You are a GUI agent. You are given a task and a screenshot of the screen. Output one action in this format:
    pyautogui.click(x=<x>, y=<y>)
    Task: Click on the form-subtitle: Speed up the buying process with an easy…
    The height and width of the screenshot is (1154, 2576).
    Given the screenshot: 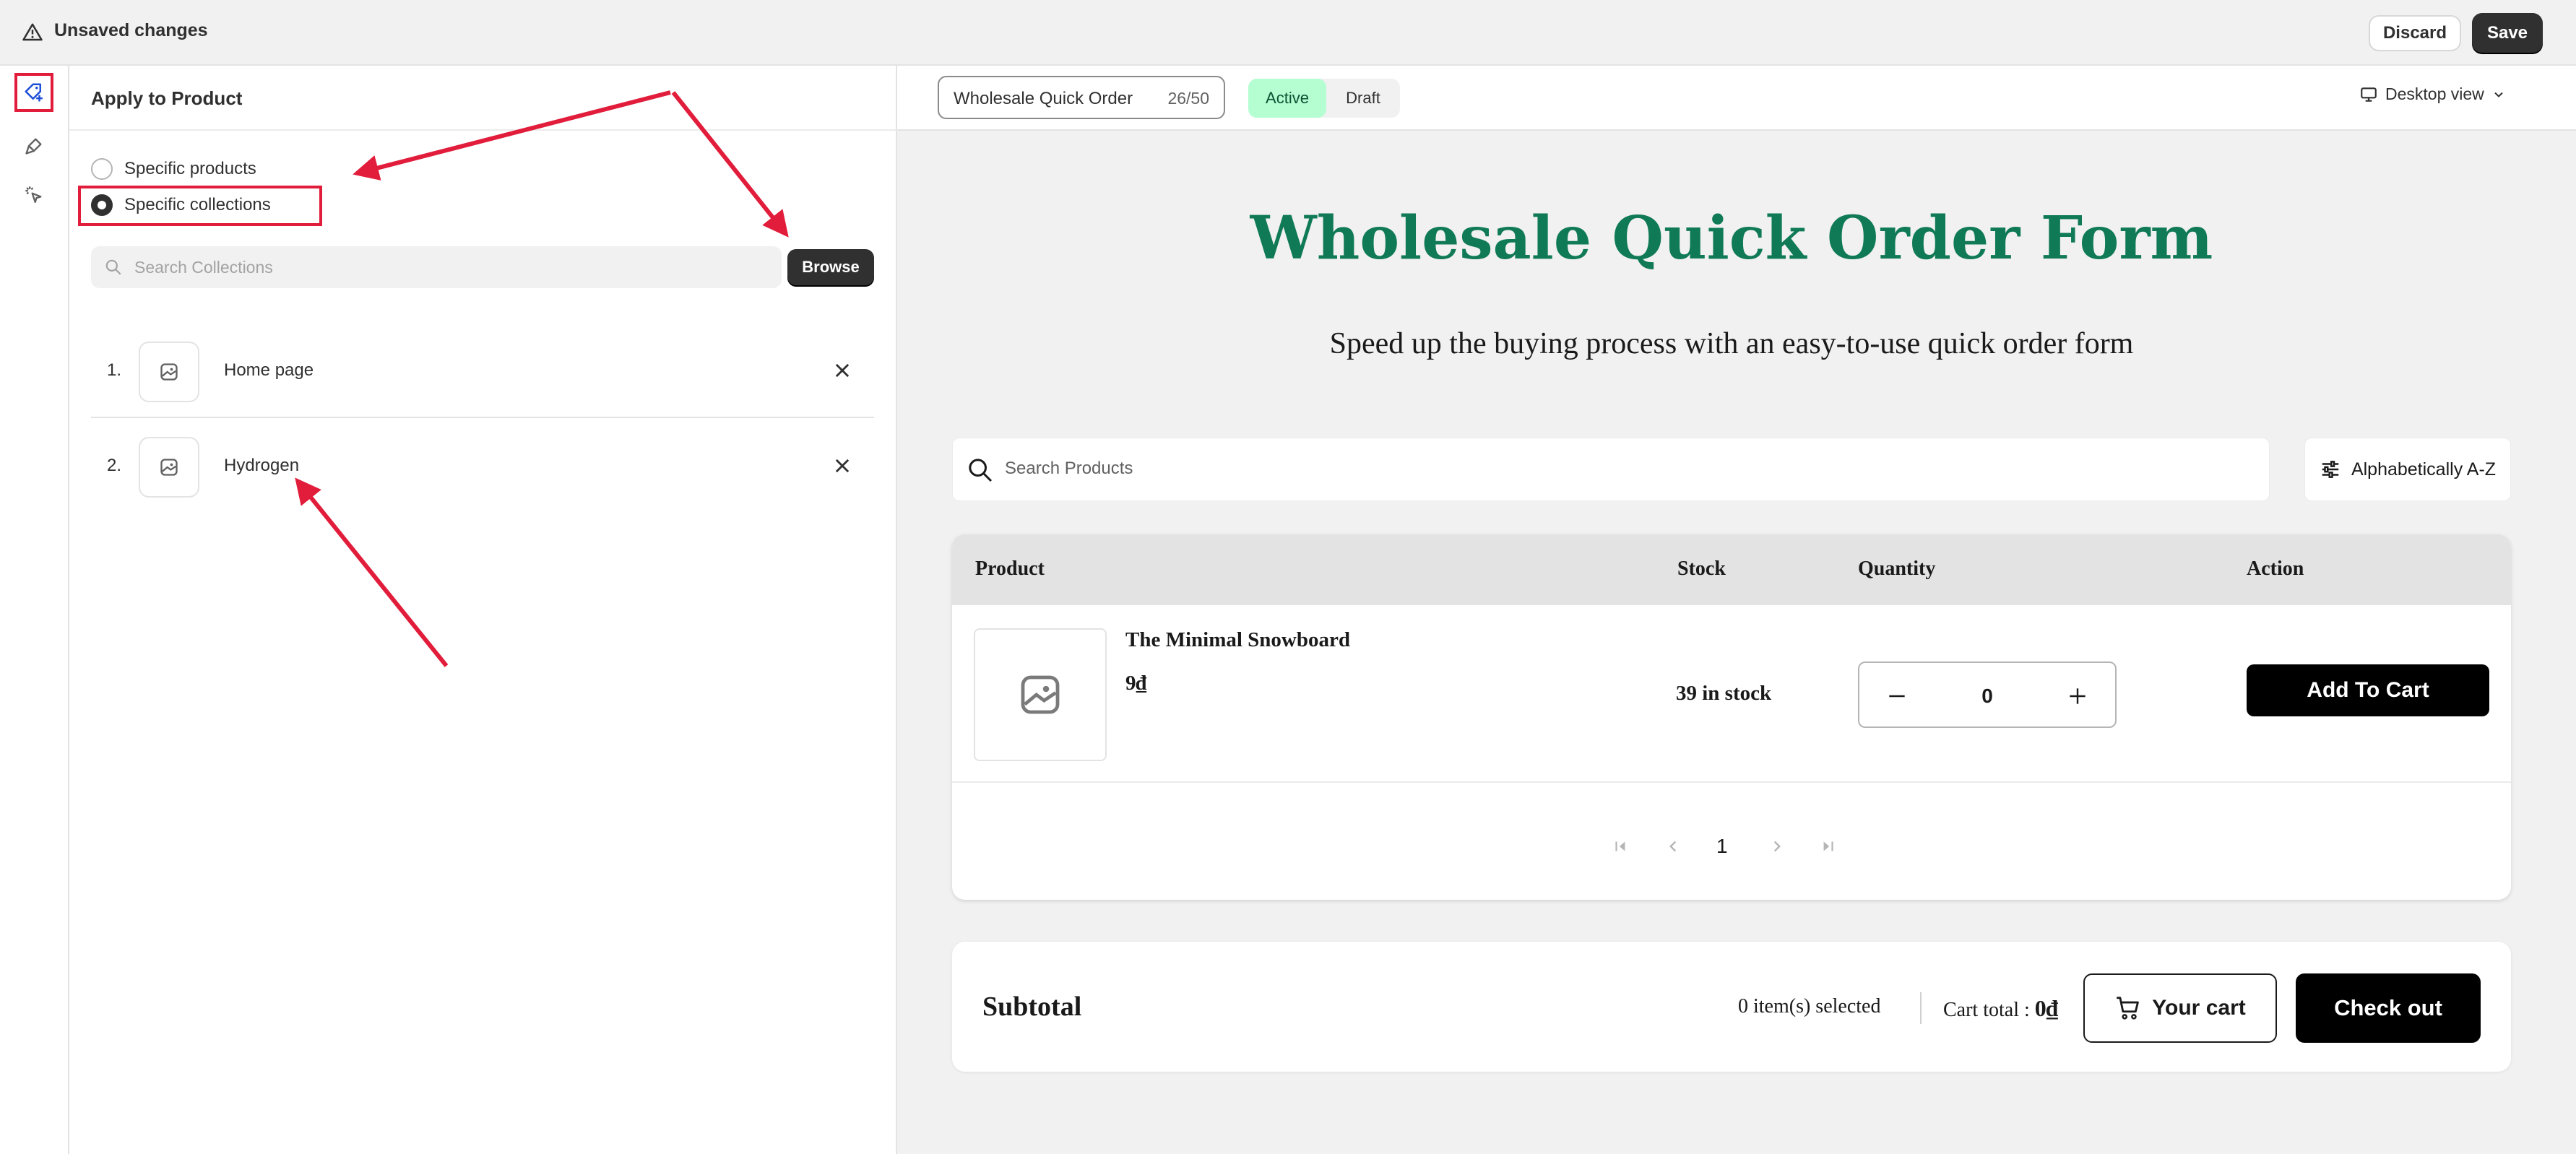 What is the action you would take?
    pyautogui.click(x=1731, y=343)
    